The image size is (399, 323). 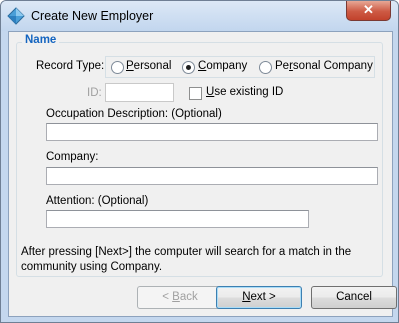 I want to click on close-button: ✕, so click(x=368, y=11).